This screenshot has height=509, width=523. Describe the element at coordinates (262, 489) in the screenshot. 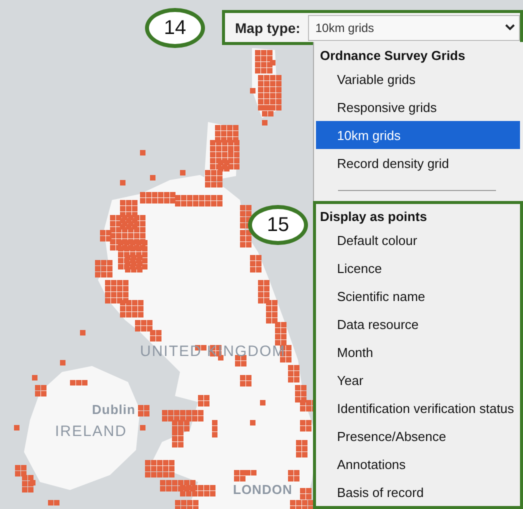

I see `map-place-label: LONDON` at that location.